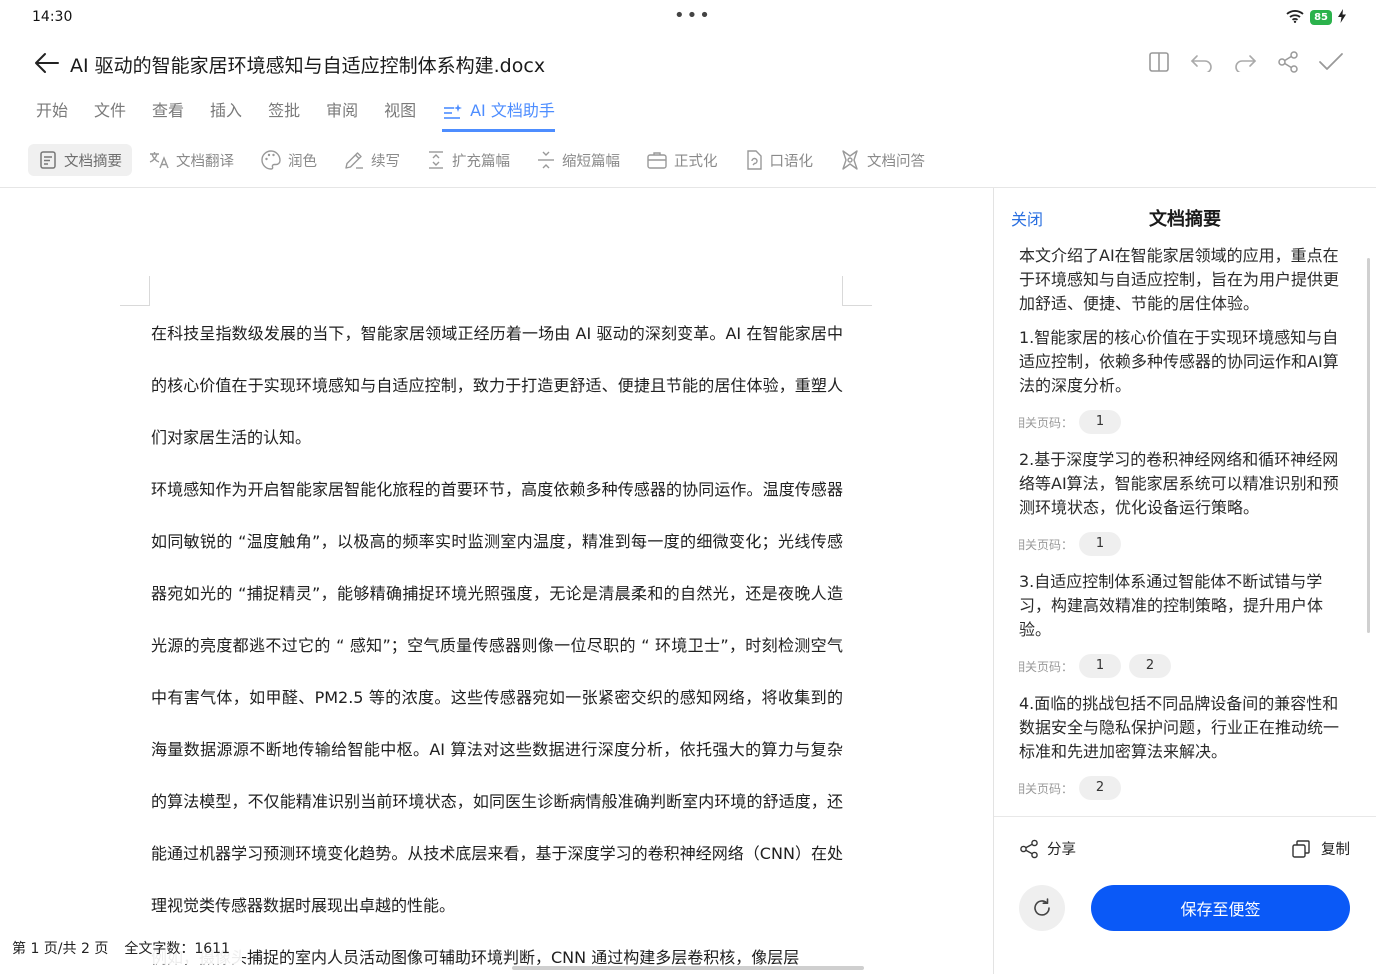 The image size is (1376, 974). What do you see at coordinates (791, 161) in the screenshot?
I see `tool-label: 口语化` at bounding box center [791, 161].